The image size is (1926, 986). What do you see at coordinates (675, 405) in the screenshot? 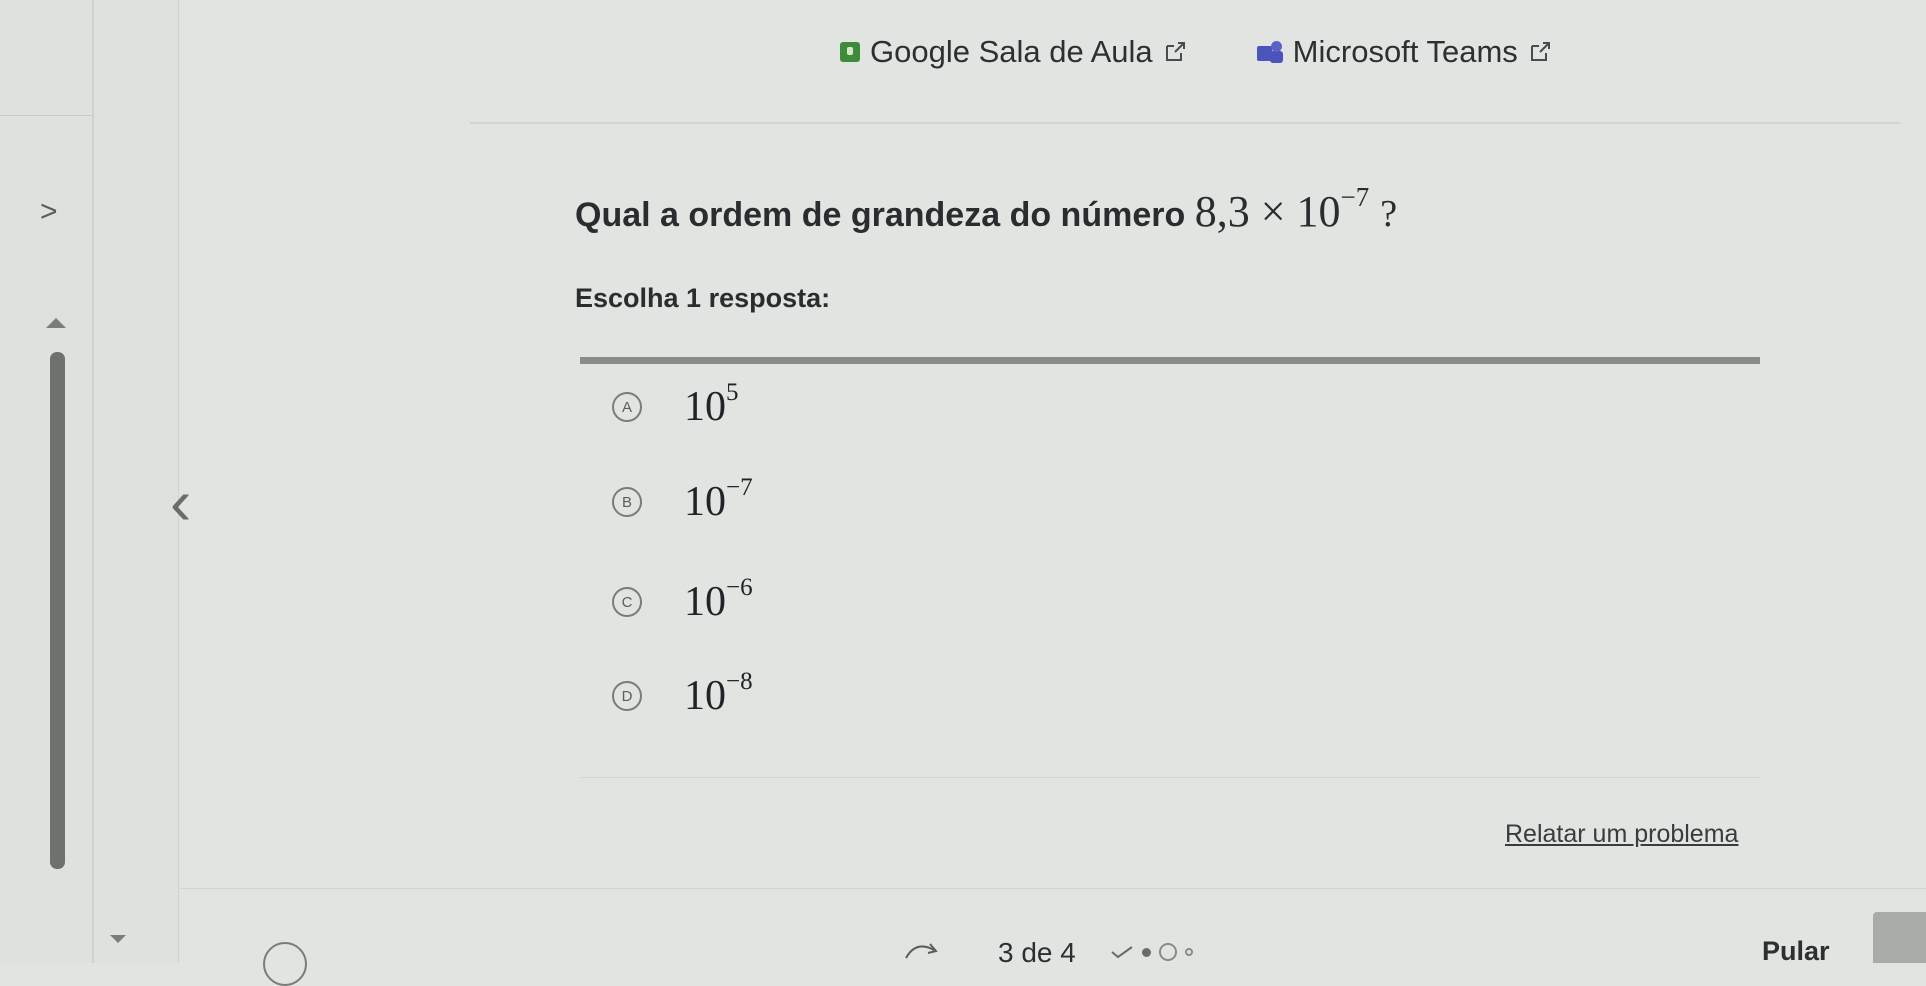
I see `answer-option-a: A 105` at bounding box center [675, 405].